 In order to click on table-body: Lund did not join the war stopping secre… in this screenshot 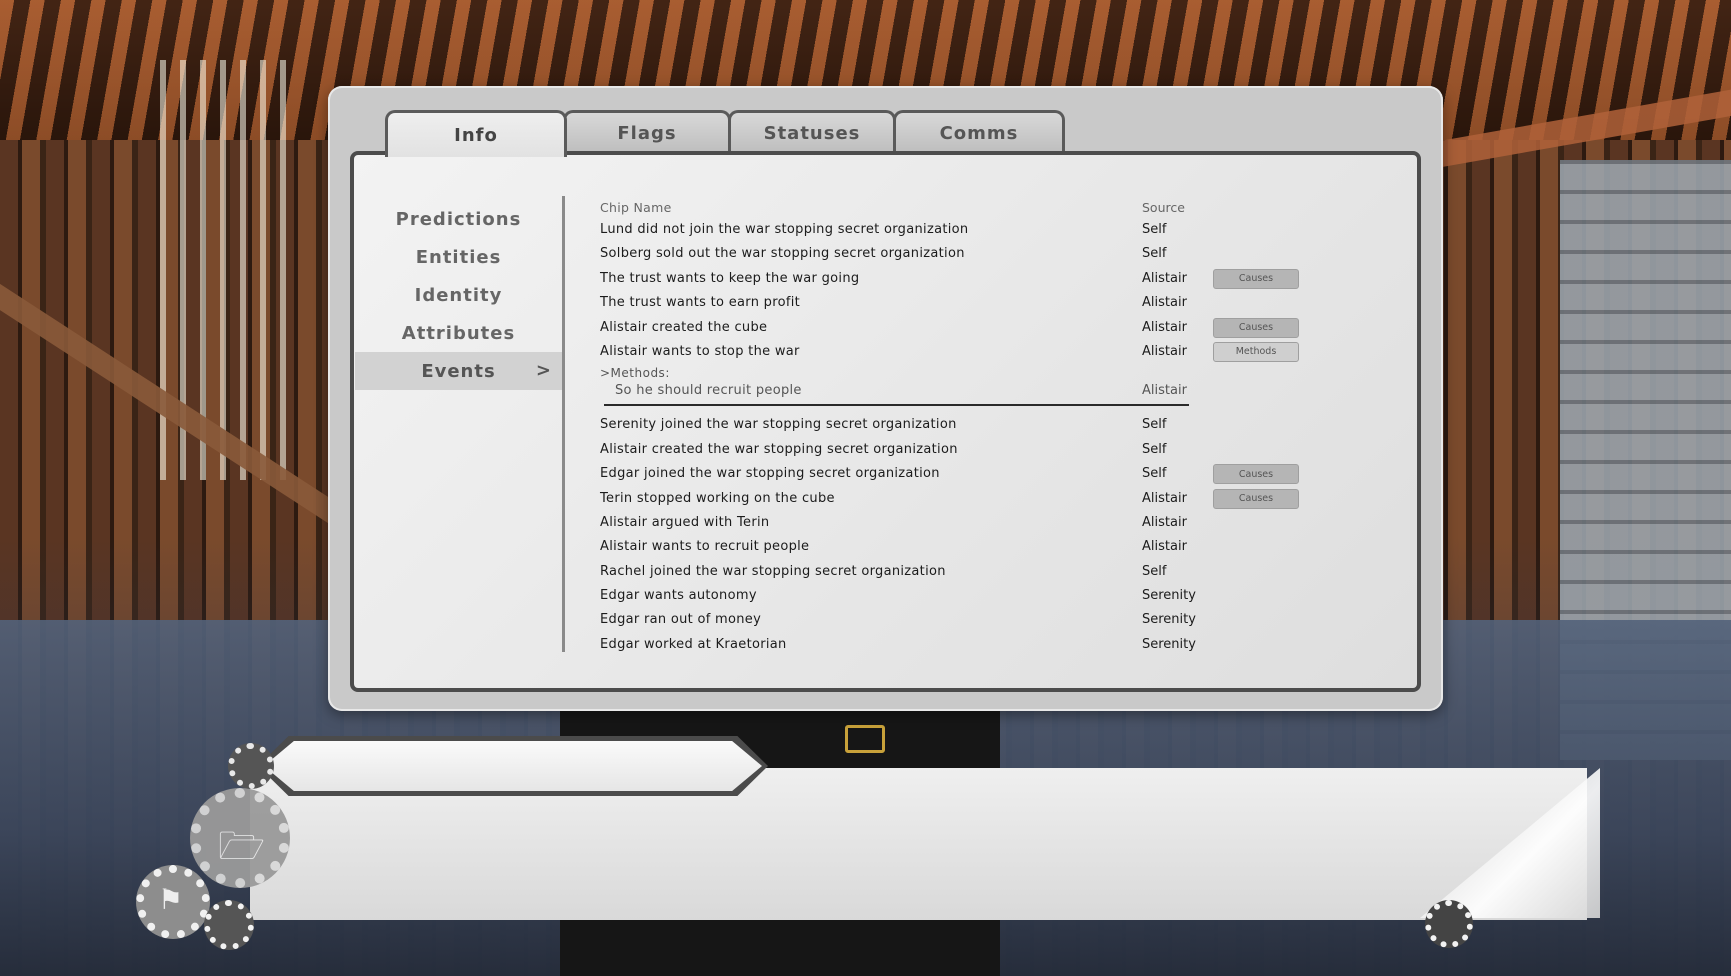, I will do `click(960, 291)`.